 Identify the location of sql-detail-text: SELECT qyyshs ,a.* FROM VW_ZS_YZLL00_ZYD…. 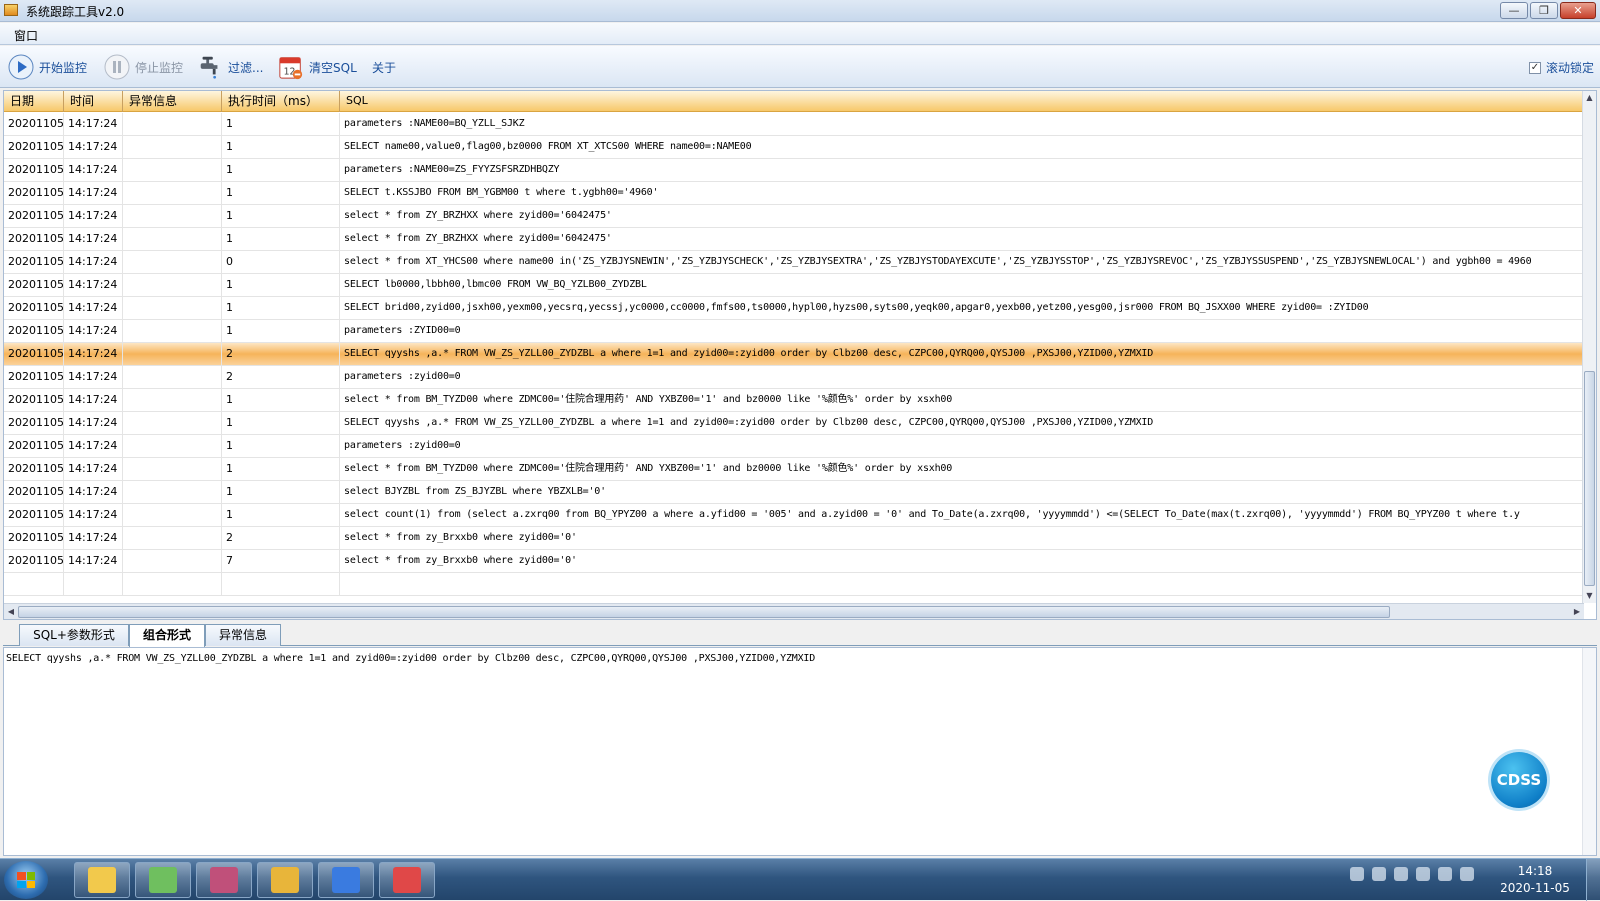
(410, 658).